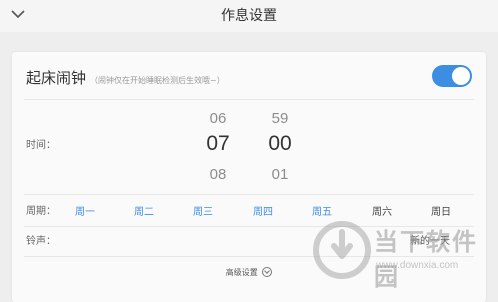 The width and height of the screenshot is (498, 302). What do you see at coordinates (157, 80) in the screenshot?
I see `alarm-note: （闹钟仅在开始睡眠检测后生效哦~）` at bounding box center [157, 80].